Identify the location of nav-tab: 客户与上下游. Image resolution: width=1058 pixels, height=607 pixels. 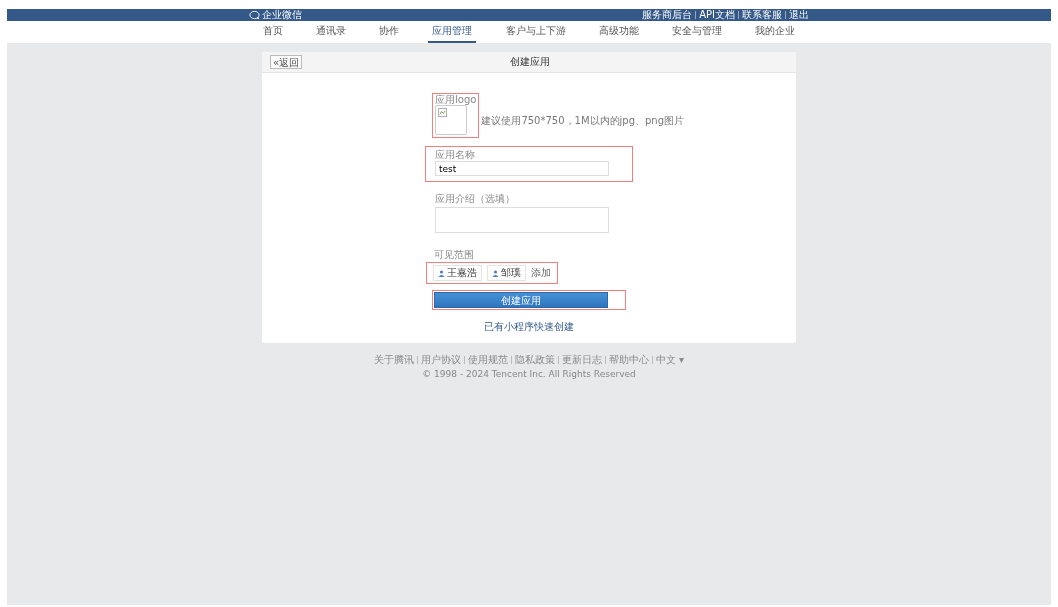
(535, 32).